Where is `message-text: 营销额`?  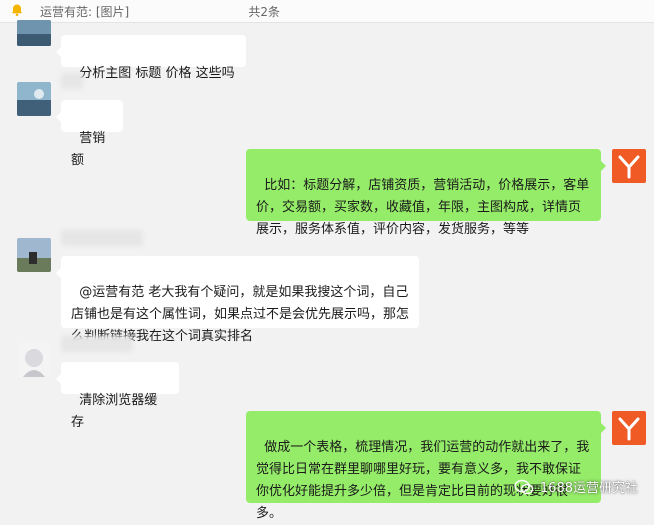
message-text: 营销额 is located at coordinates (88, 149).